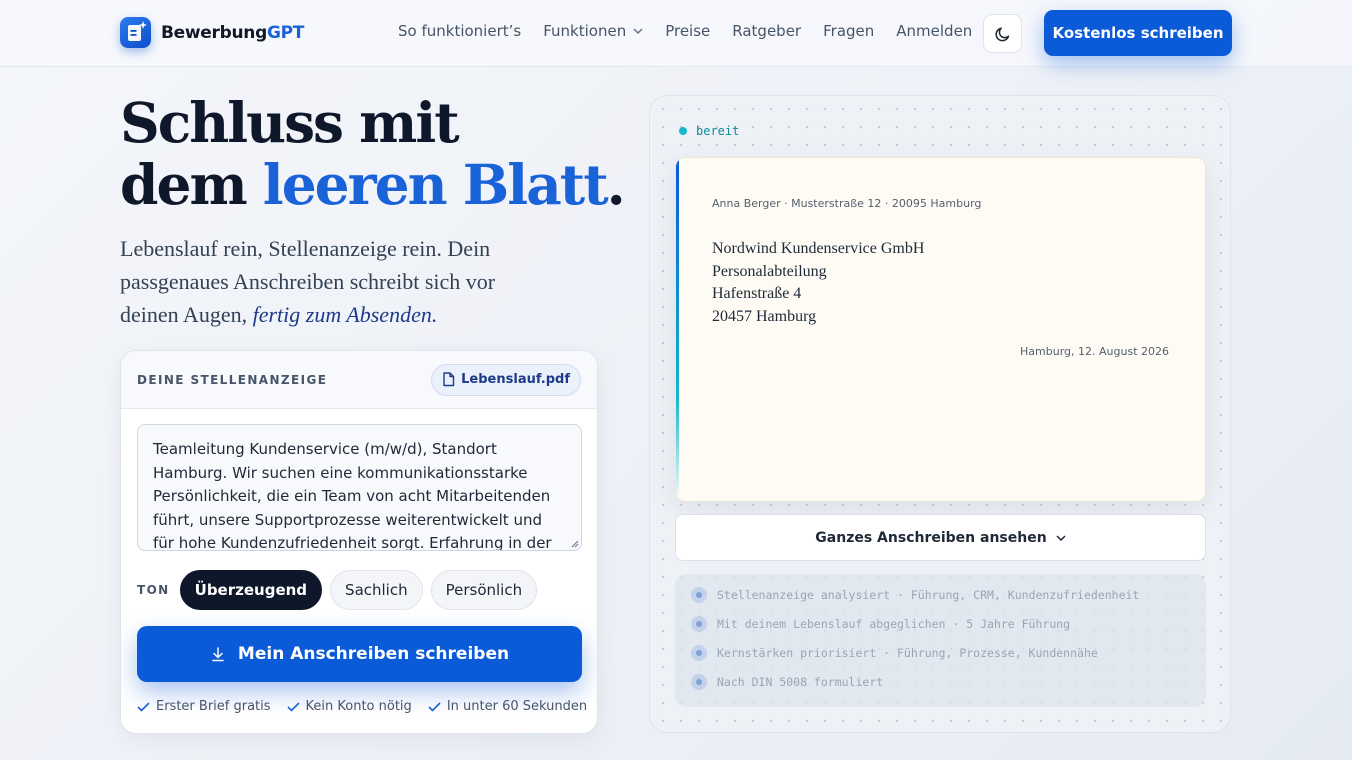 This screenshot has width=1352, height=760. What do you see at coordinates (376, 590) in the screenshot?
I see `tone-option-factual: Sachlich` at bounding box center [376, 590].